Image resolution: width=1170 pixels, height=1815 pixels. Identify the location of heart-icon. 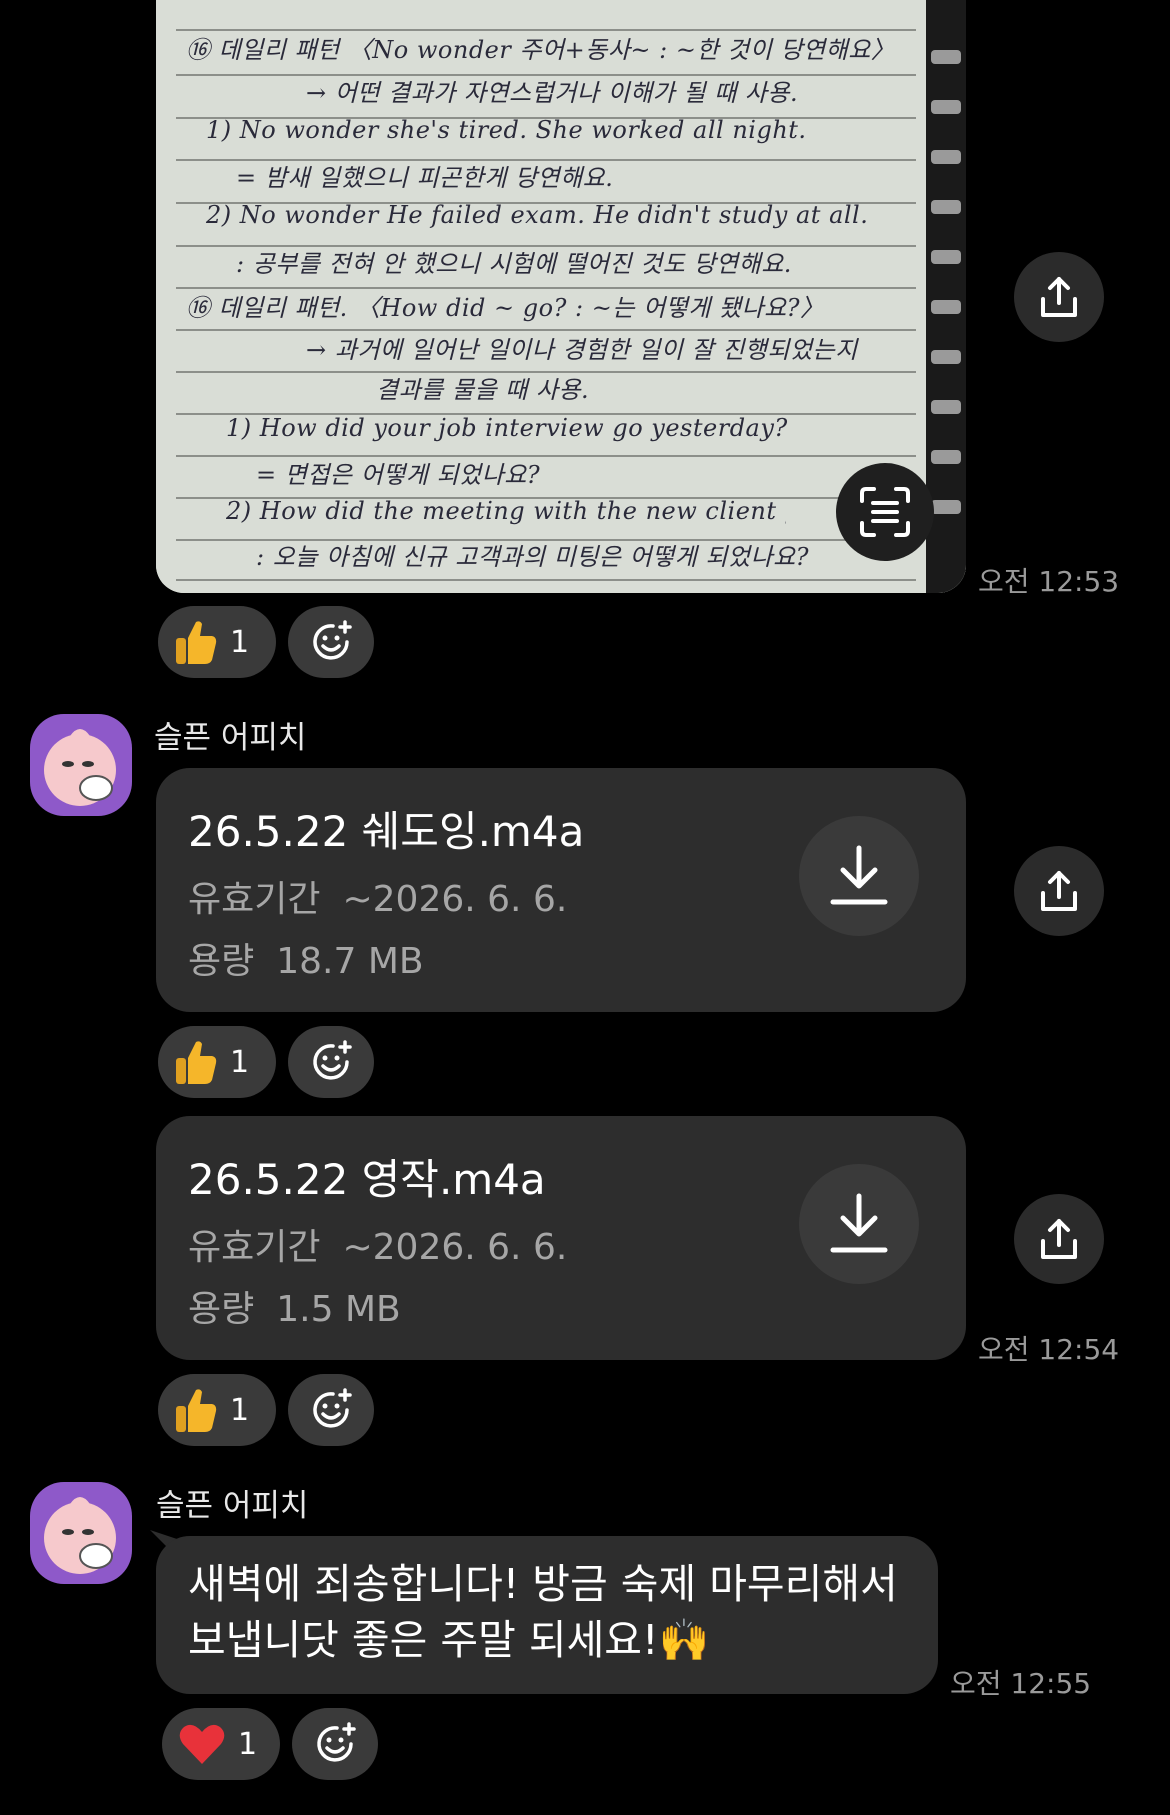
(202, 1744).